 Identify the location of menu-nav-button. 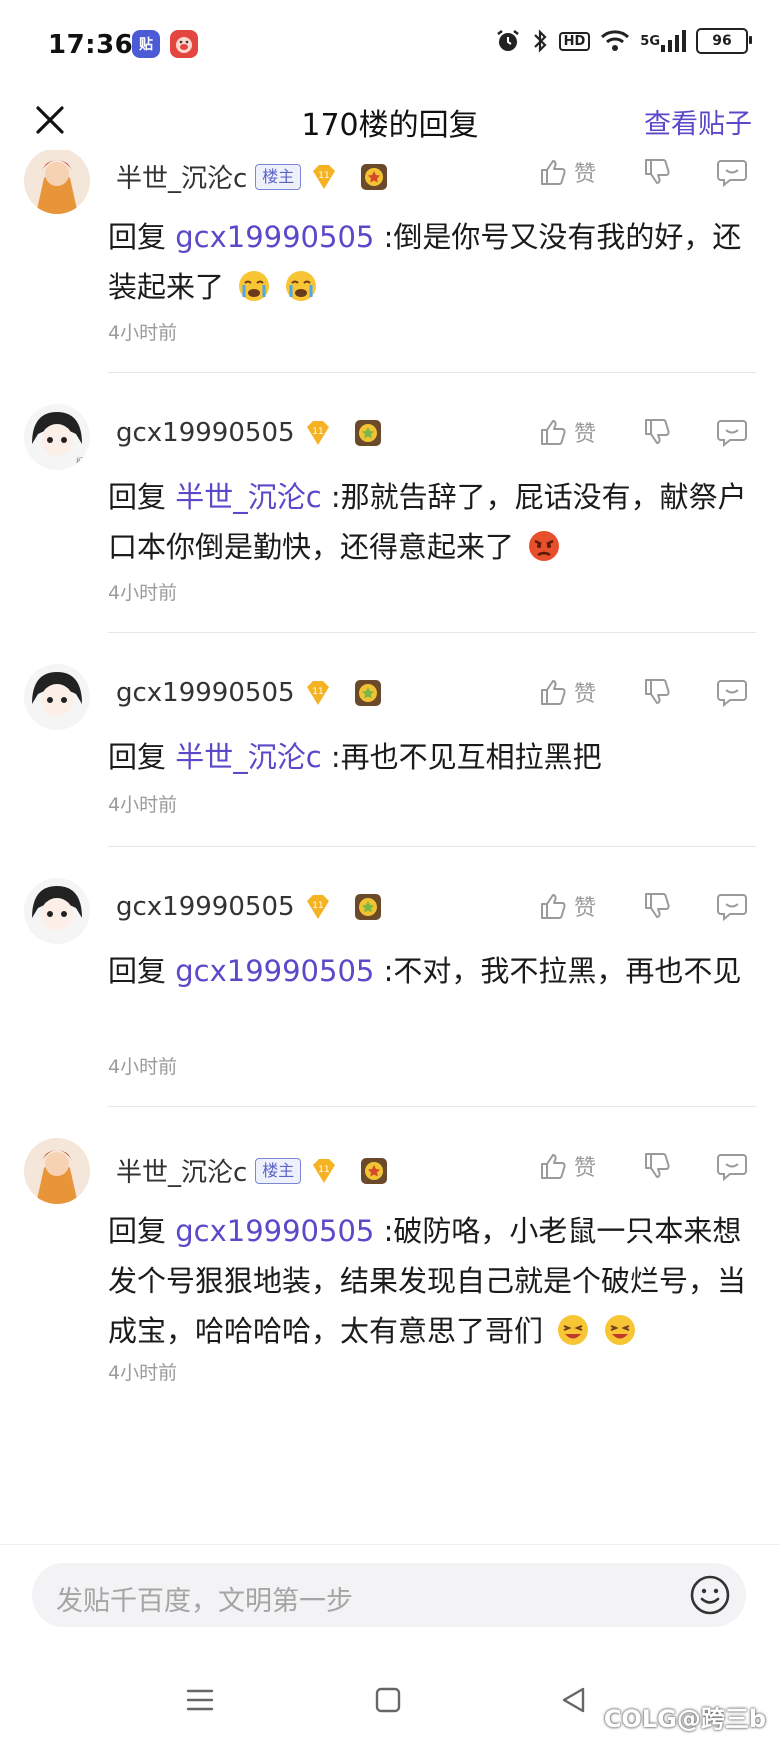
(200, 1700).